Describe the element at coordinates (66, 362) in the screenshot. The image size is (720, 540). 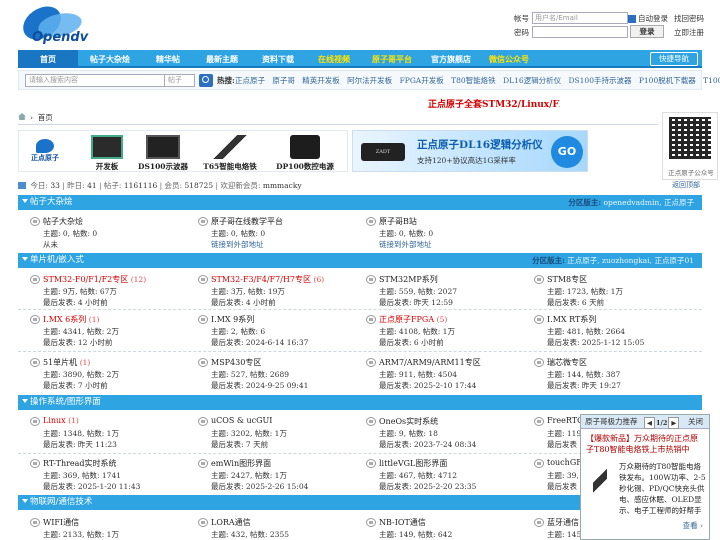
I see `forum-name: 51单片机 (1)` at that location.